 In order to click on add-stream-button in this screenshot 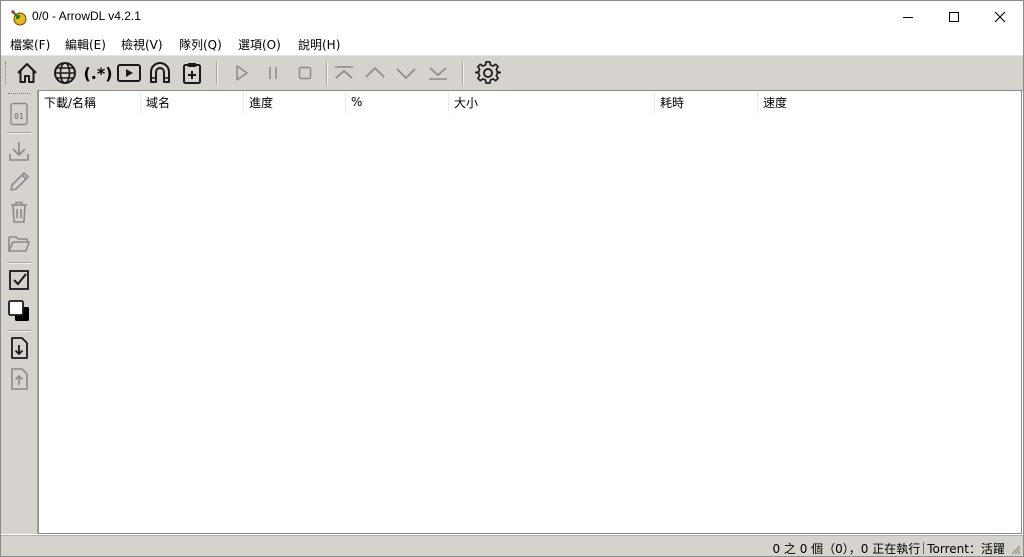, I will do `click(129, 73)`.